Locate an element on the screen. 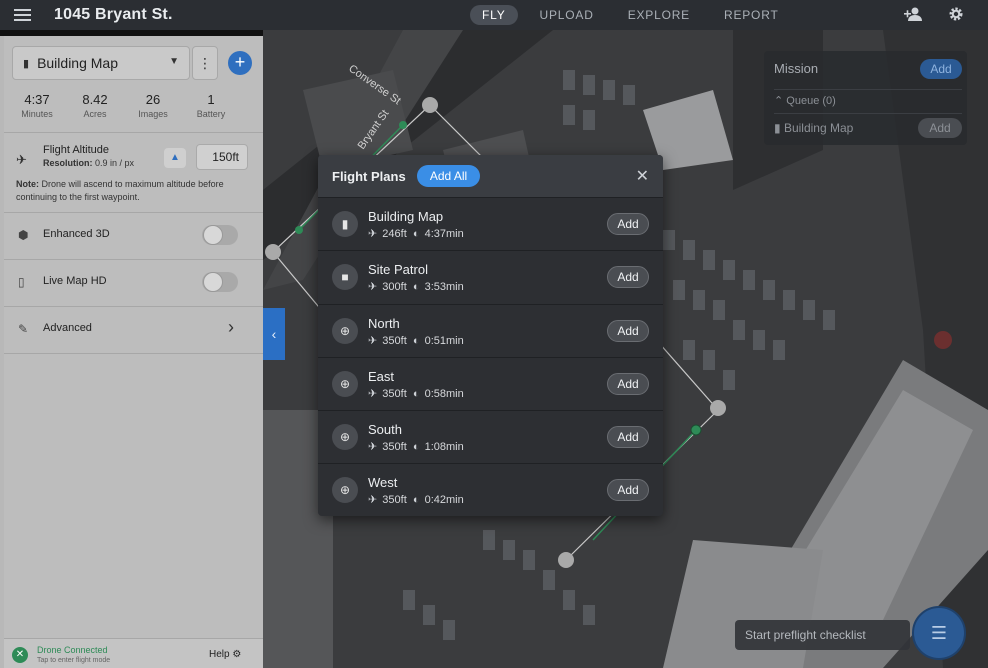 This screenshot has height=668, width=988. plan-select-value: Building Map is located at coordinates (77, 63).